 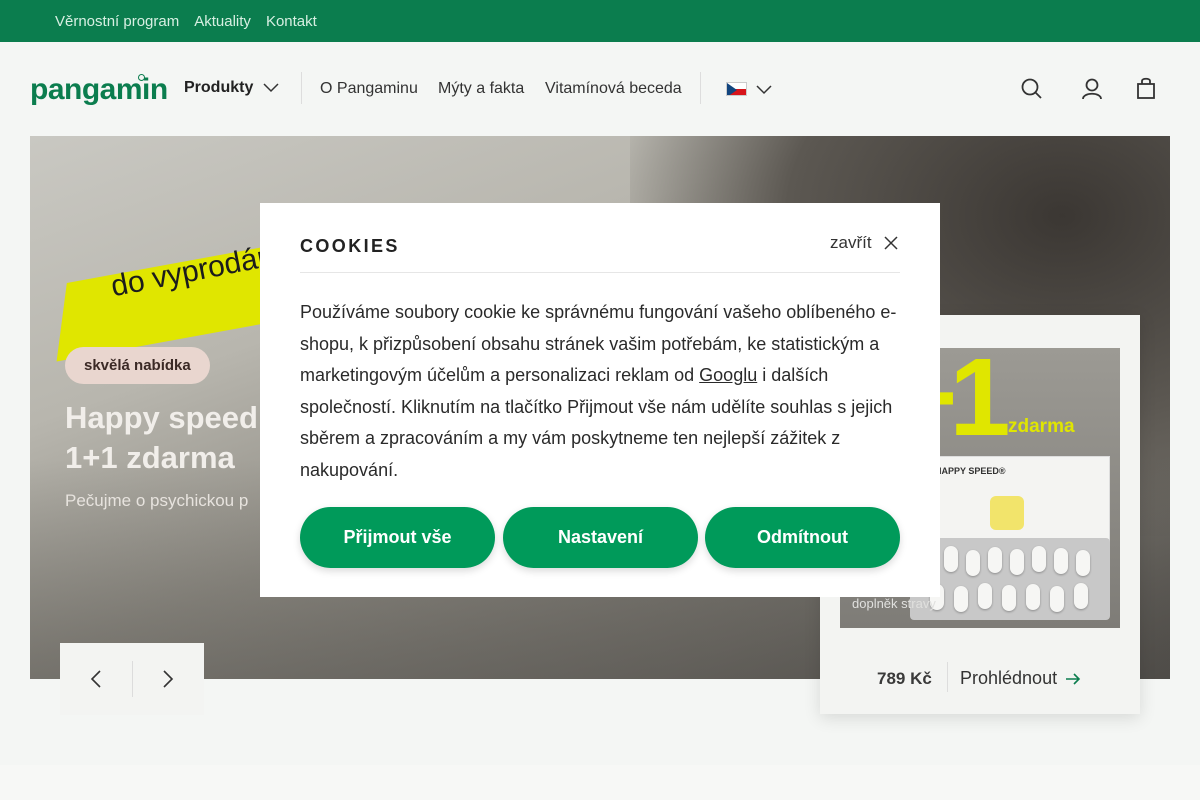 I want to click on cookie-divider, so click(x=600, y=272).